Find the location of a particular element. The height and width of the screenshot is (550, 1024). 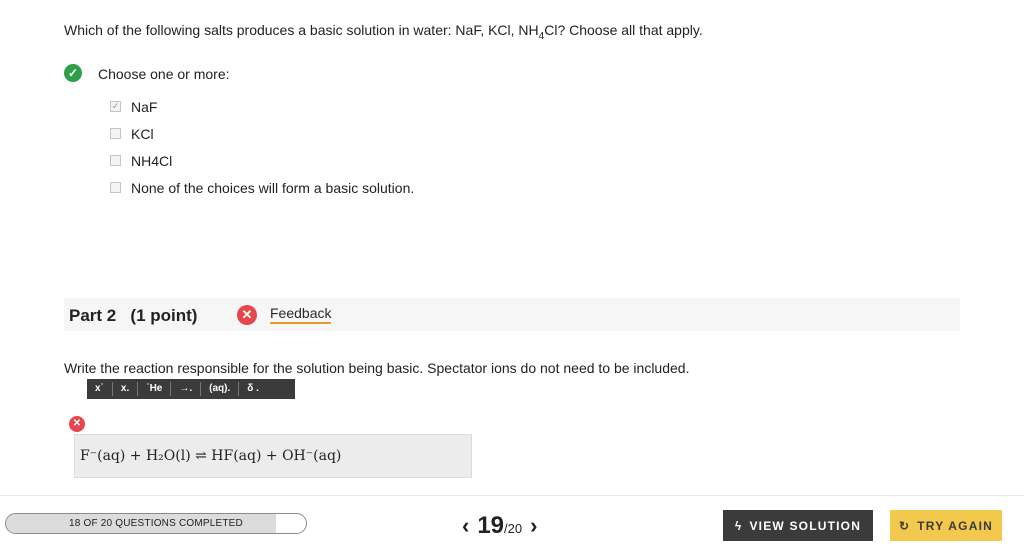

feedback-link: Feedback is located at coordinates (301, 314).